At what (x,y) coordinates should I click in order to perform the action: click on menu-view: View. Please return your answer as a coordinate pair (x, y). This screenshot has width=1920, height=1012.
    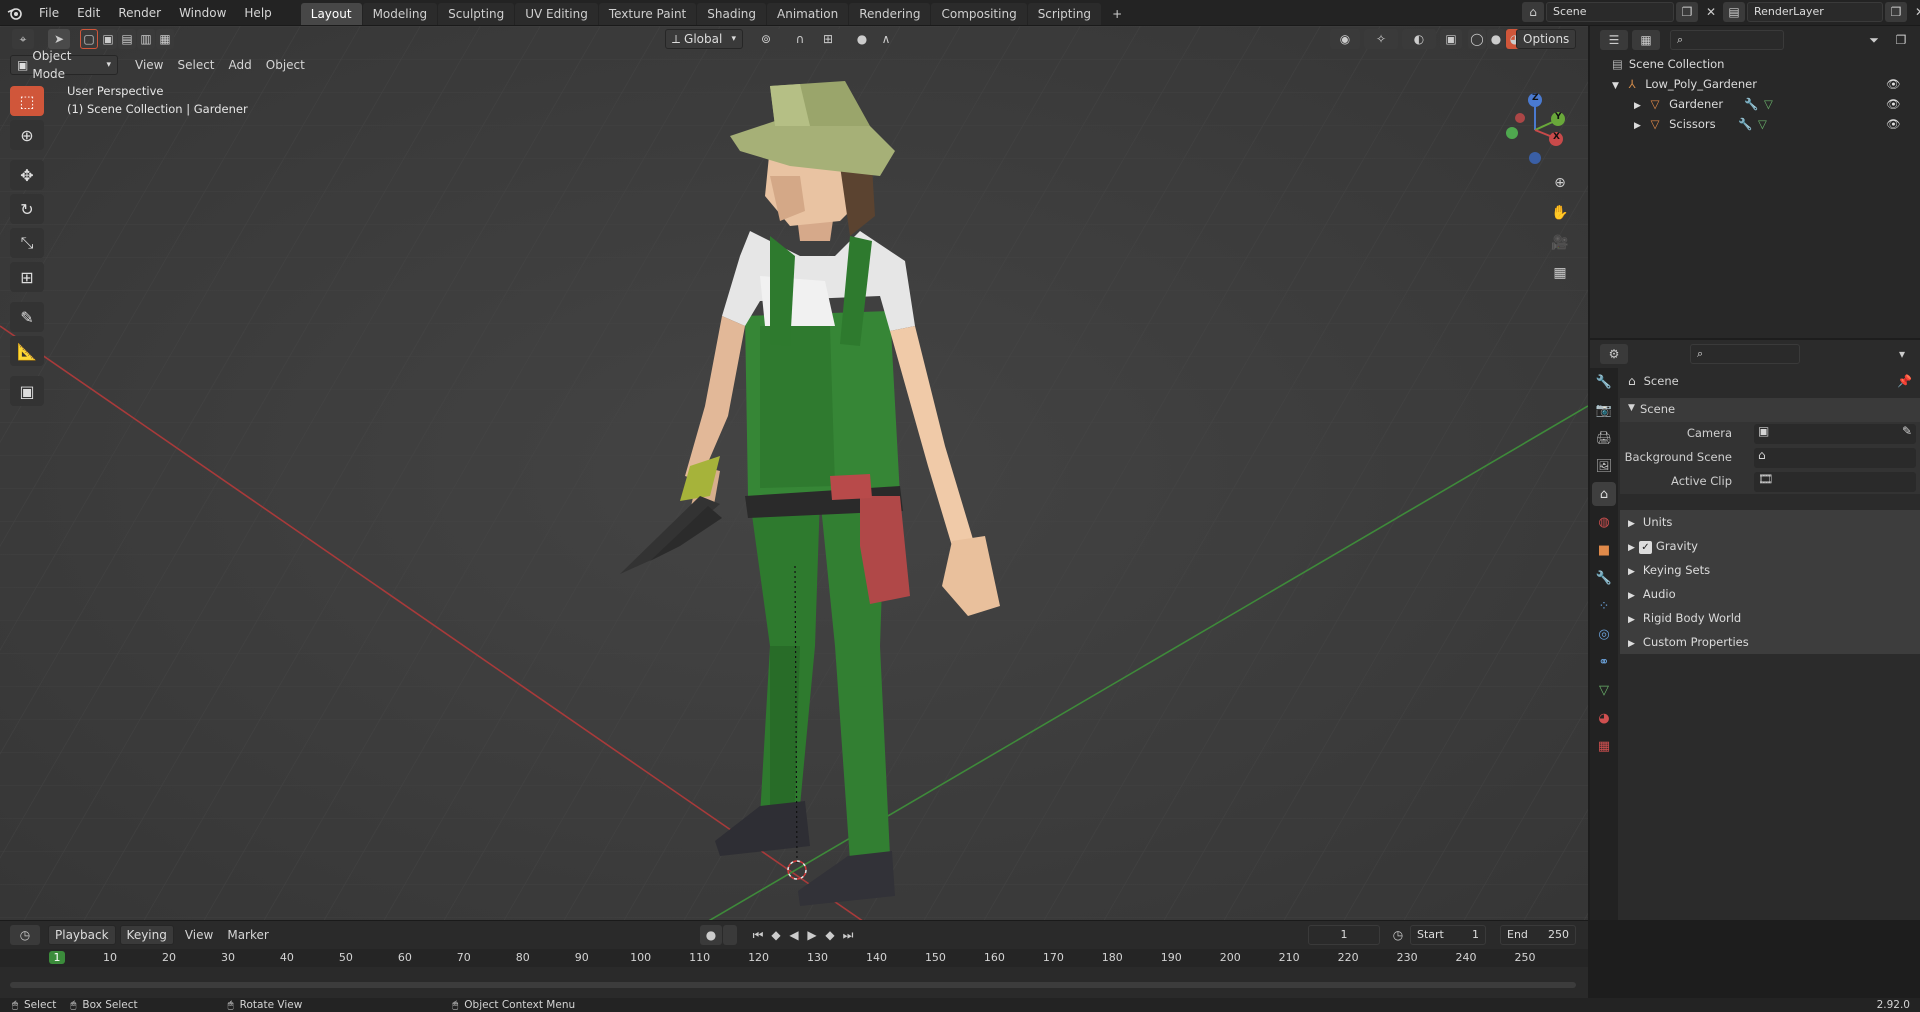
    Looking at the image, I should click on (149, 65).